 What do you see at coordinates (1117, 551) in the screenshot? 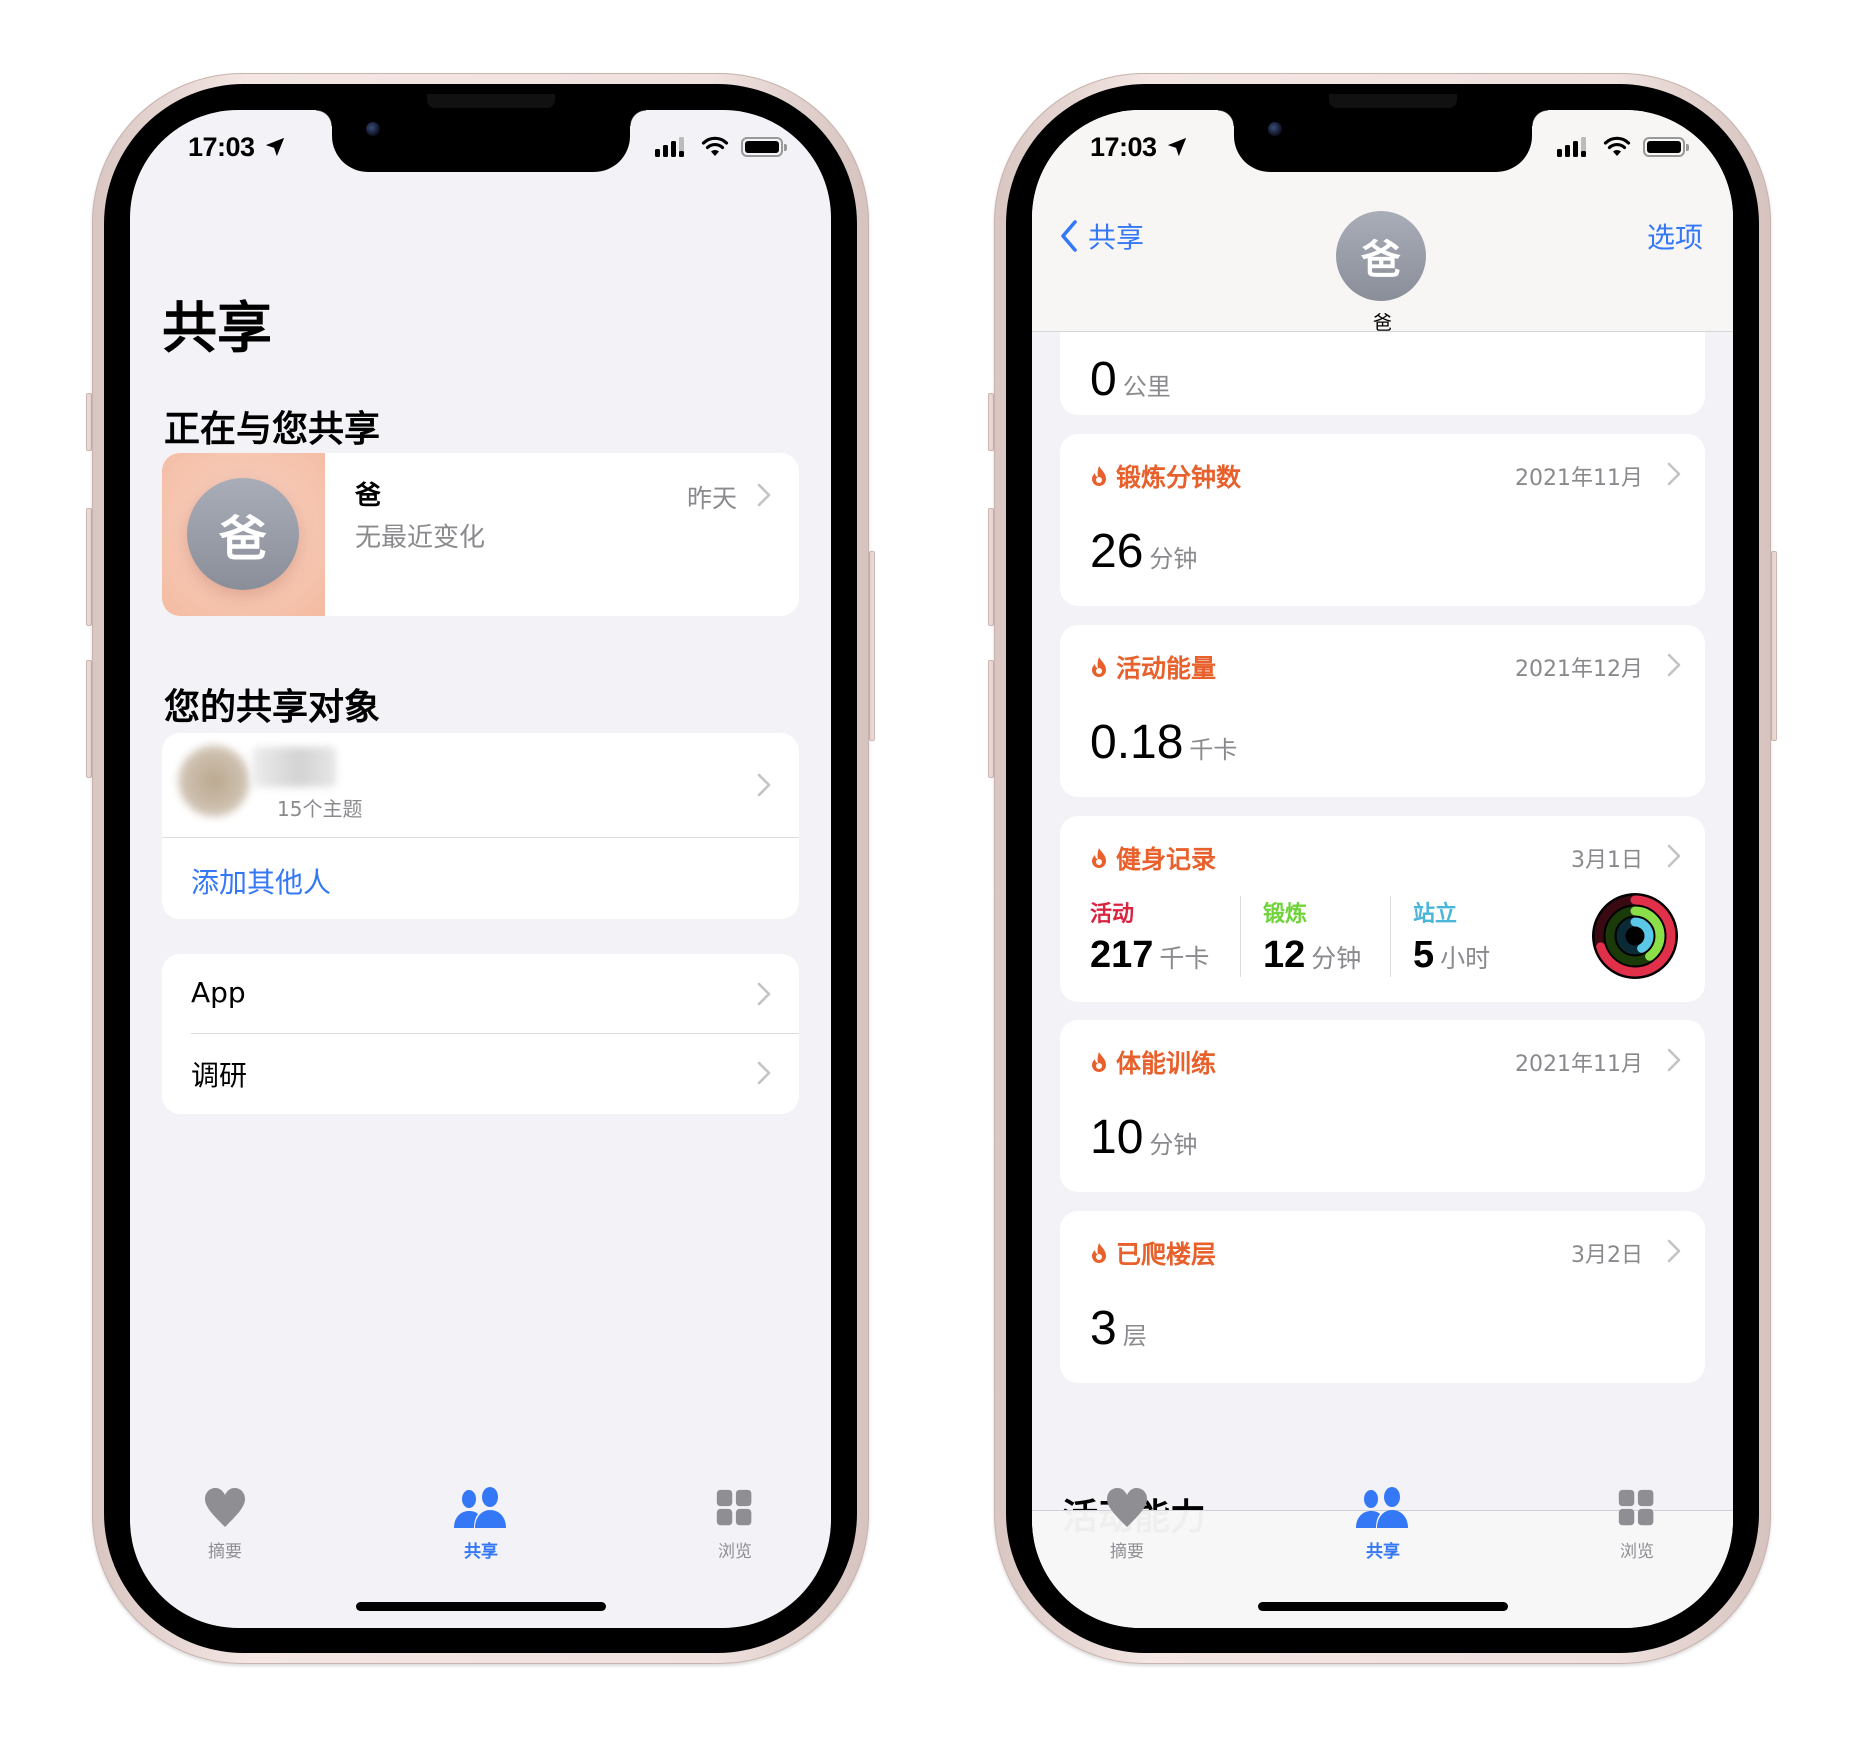
I see `metric-number: 26` at bounding box center [1117, 551].